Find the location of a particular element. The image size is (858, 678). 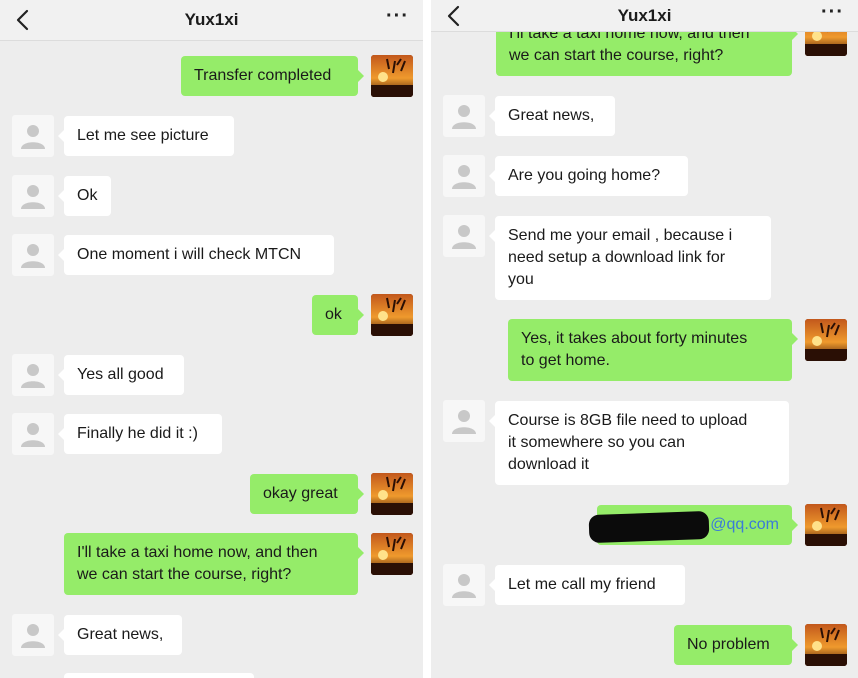

message-text: Yes all good is located at coordinates (120, 374).